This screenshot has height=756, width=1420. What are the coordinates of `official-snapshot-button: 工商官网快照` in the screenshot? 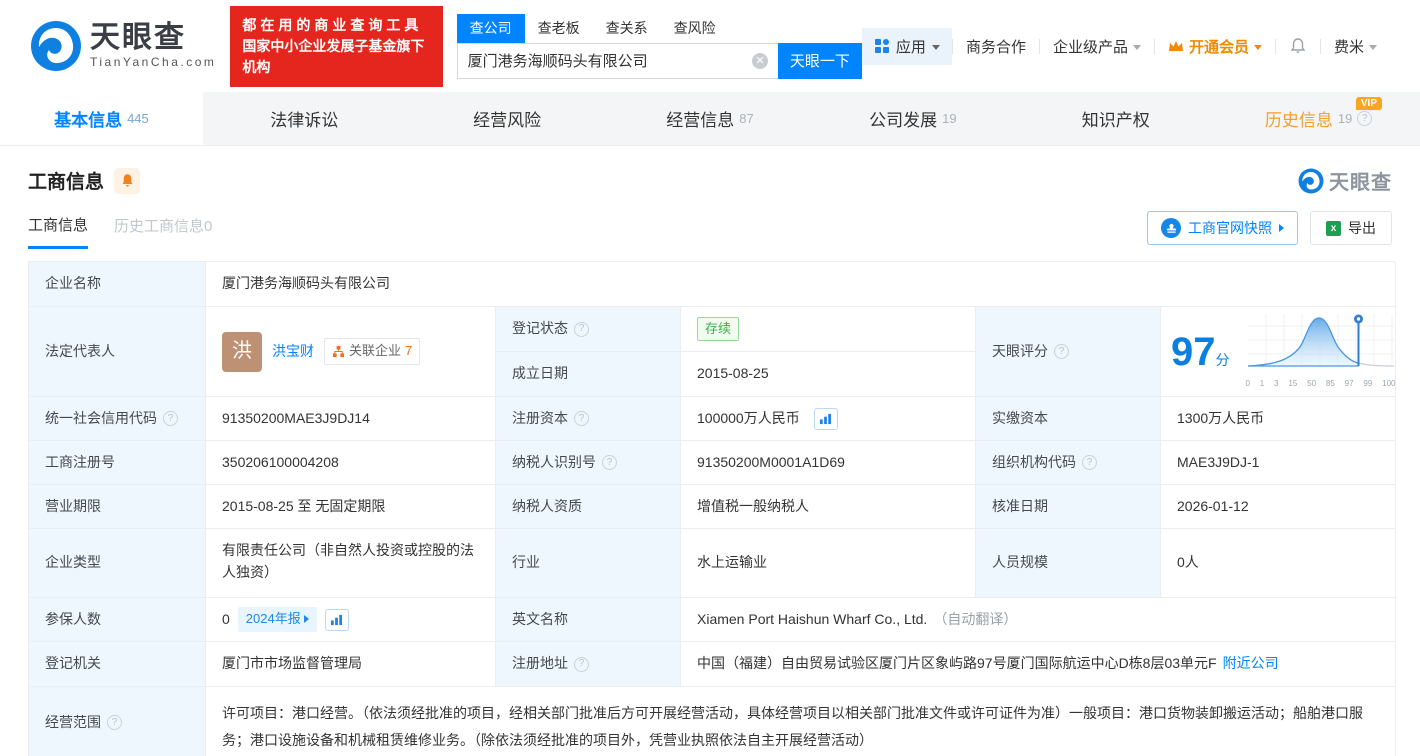 It's located at (1222, 228).